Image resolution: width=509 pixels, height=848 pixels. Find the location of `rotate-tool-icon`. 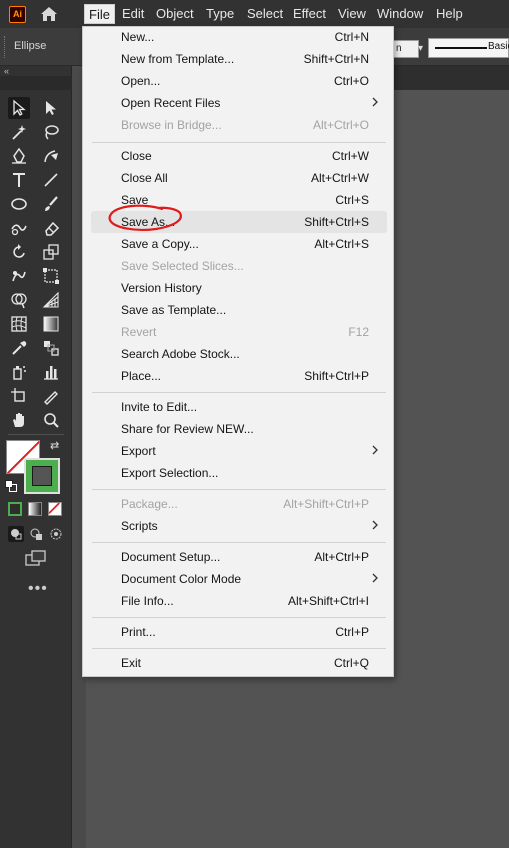

rotate-tool-icon is located at coordinates (19, 252).